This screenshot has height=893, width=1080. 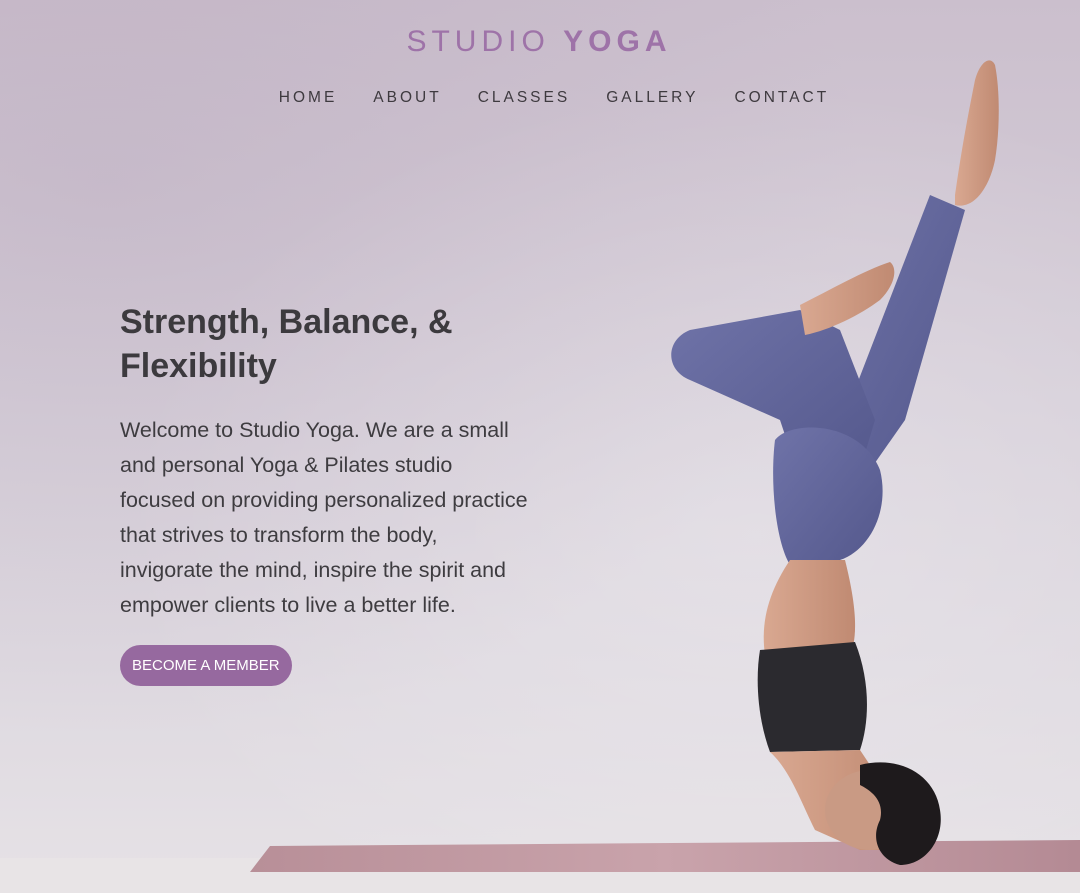 What do you see at coordinates (524, 98) in the screenshot?
I see `nav-item-classes: CLASSES` at bounding box center [524, 98].